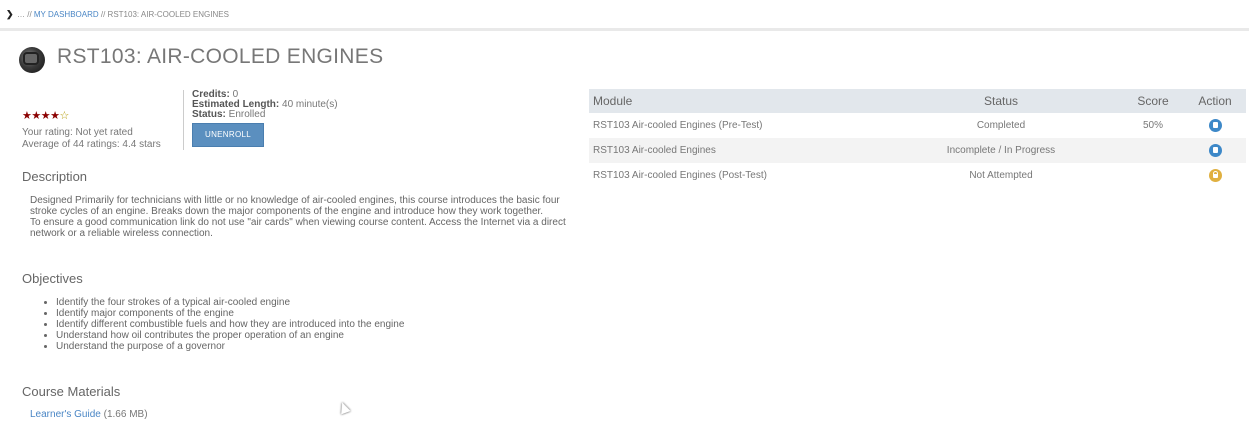 The image size is (1249, 421). I want to click on table-header-row: Module Status Score Action, so click(917, 101).